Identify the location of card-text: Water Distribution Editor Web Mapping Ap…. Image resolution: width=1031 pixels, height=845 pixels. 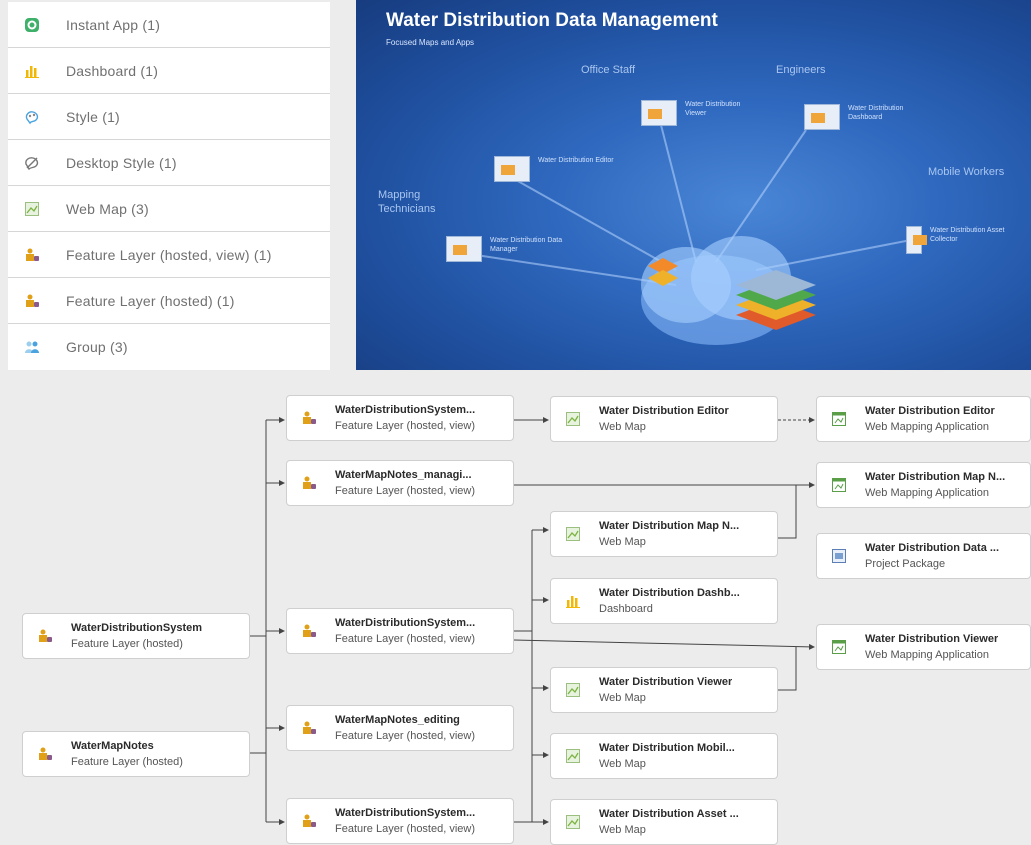
(930, 419).